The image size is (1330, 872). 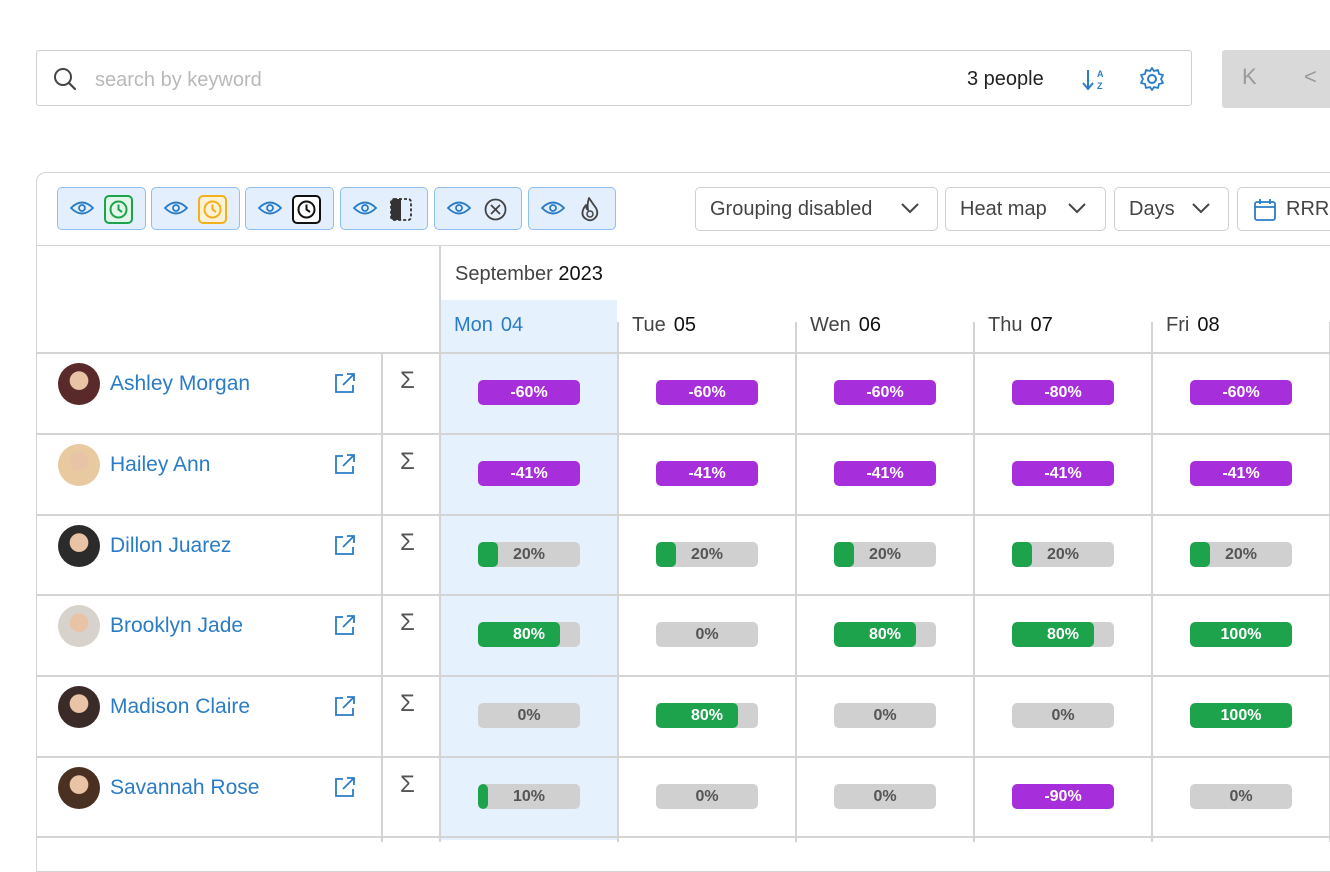 What do you see at coordinates (1152, 597) in the screenshot?
I see `divider` at bounding box center [1152, 597].